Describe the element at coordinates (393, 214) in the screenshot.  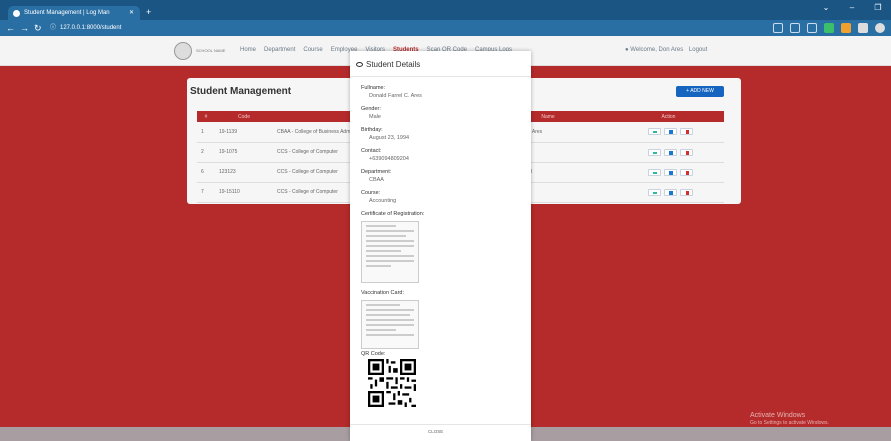
I see `certificate-label: Certificate of Registration:` at that location.